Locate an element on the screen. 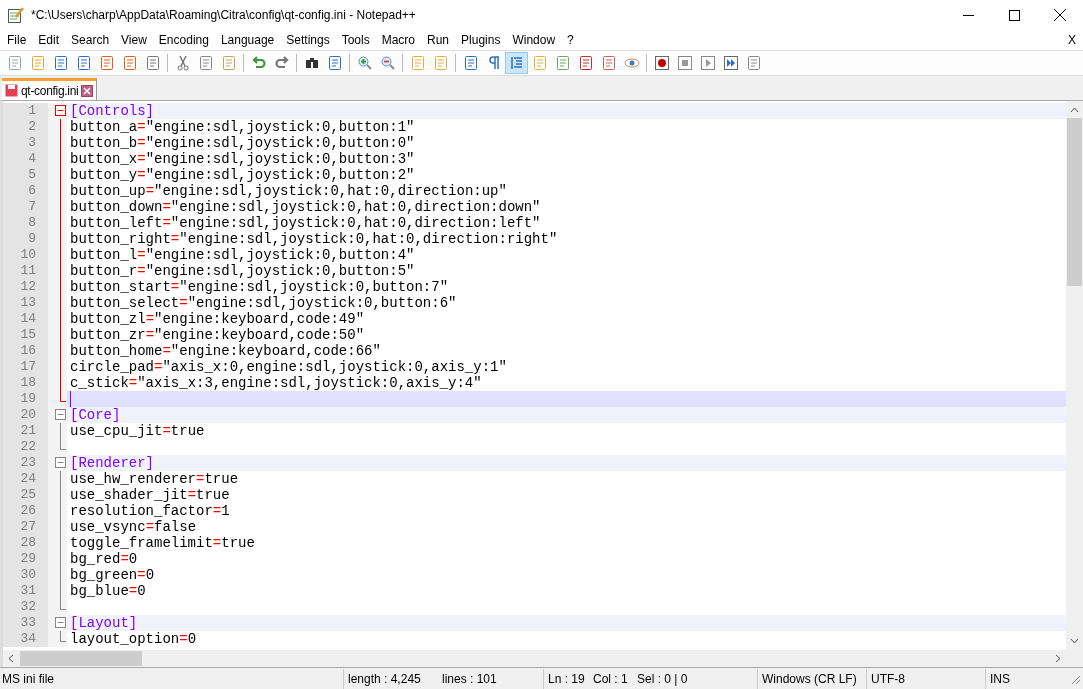 This screenshot has width=1083, height=689. line-ending-status: Windows (CR LF) is located at coordinates (809, 679).